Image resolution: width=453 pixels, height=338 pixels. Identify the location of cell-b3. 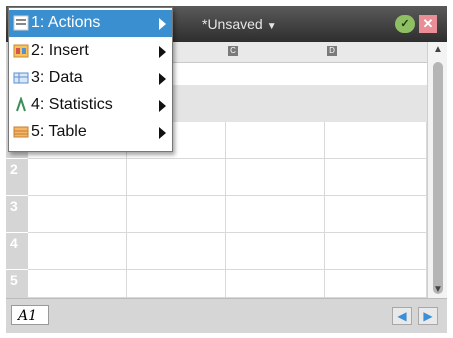
(176, 214).